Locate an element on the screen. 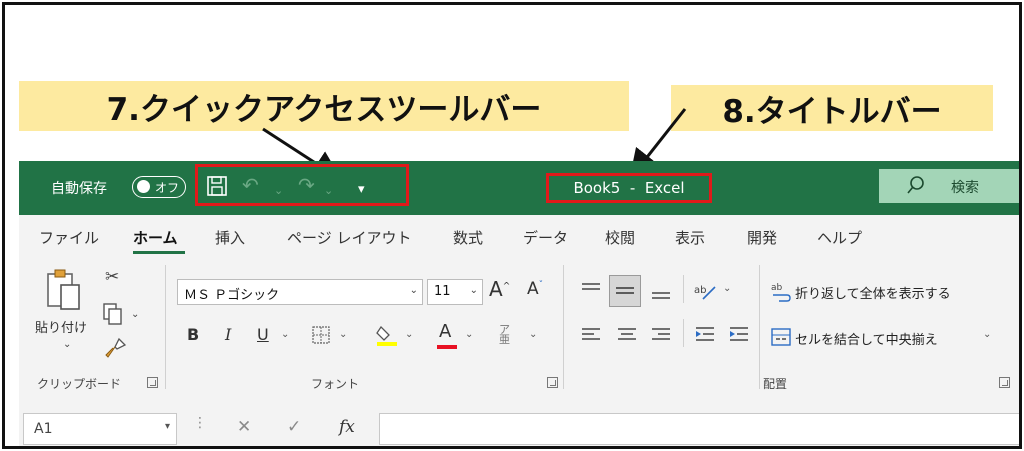 The height and width of the screenshot is (451, 1024). align-middle-icon is located at coordinates (625, 291).